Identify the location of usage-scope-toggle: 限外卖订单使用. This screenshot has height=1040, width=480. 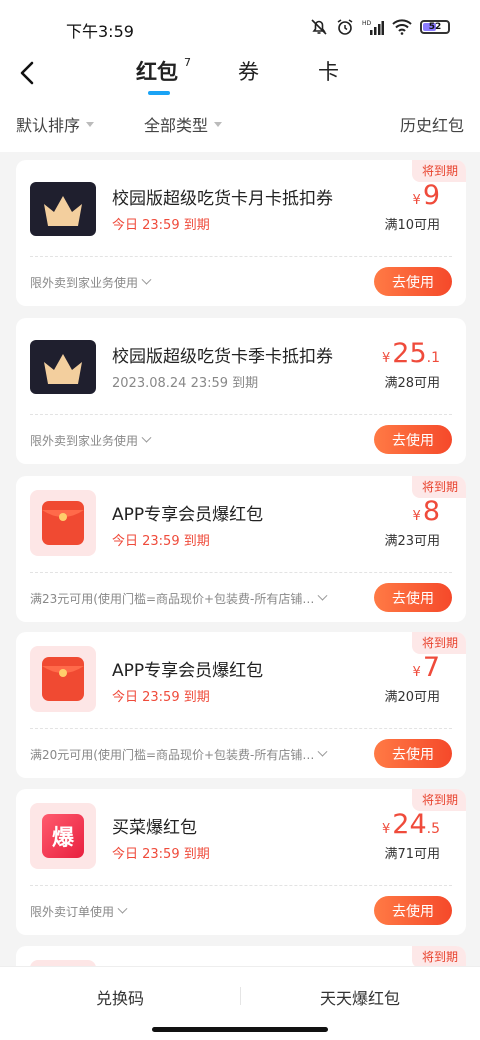
(195, 911).